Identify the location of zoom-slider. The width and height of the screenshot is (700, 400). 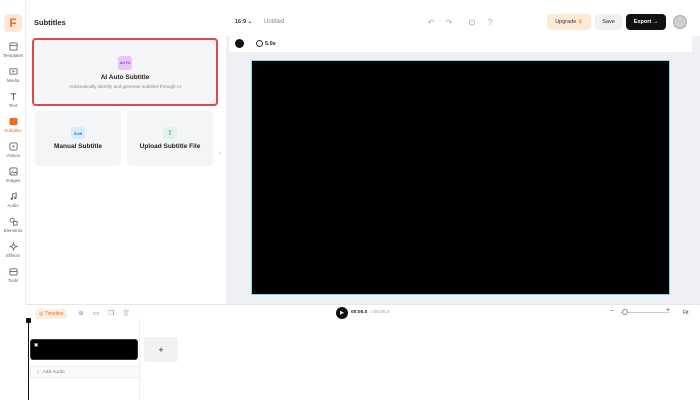
(645, 312).